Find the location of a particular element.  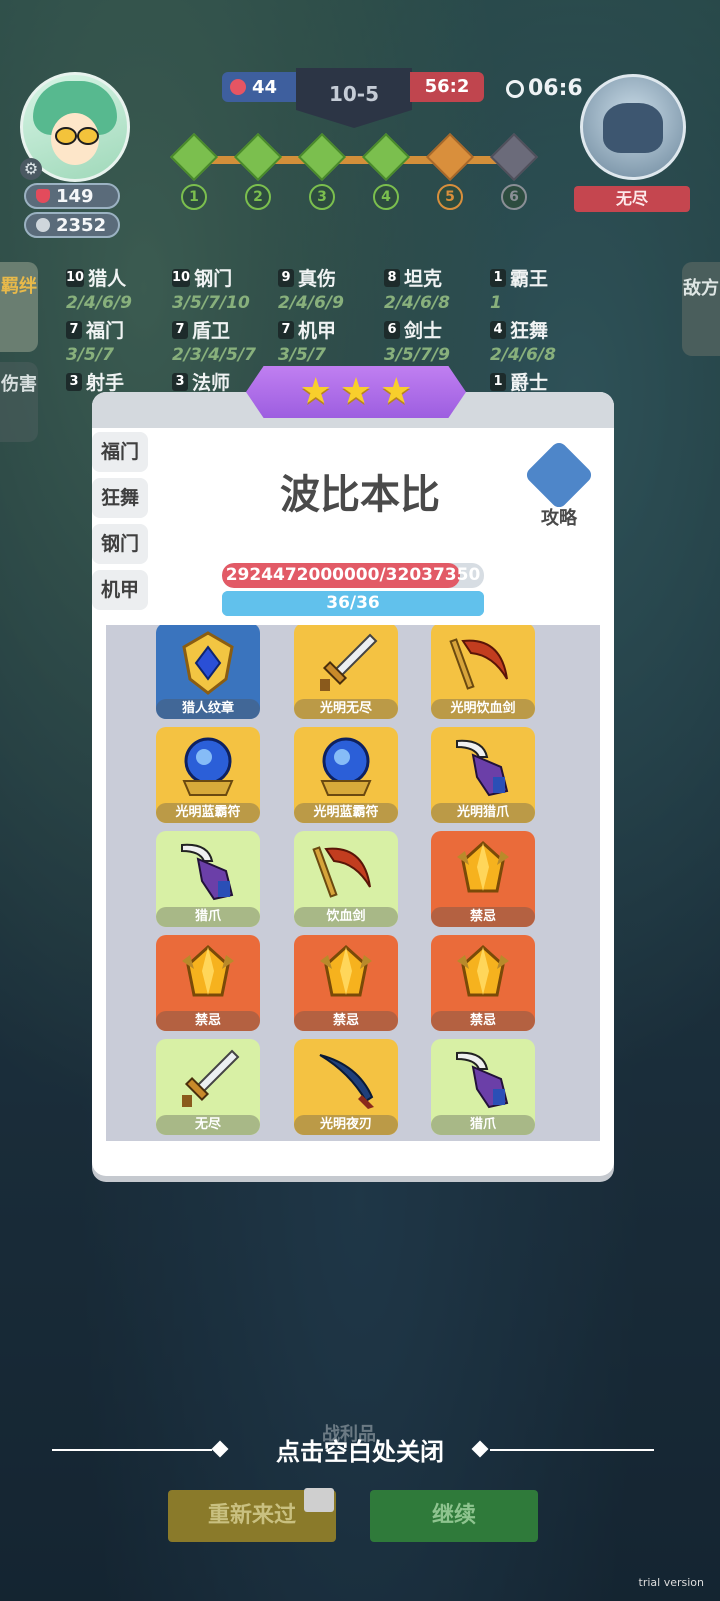

item-name: 光明无尽 is located at coordinates (346, 709).